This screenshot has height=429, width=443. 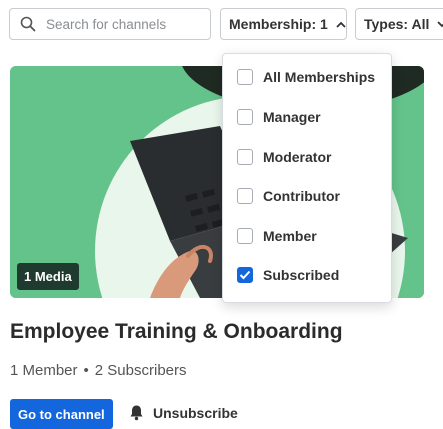 I want to click on option-subscribed: Subscribed, so click(x=288, y=275).